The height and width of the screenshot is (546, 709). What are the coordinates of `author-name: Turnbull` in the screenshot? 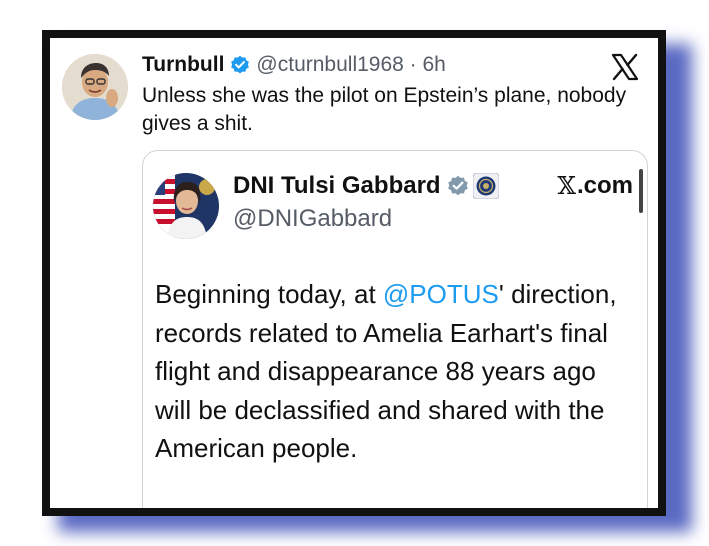 It's located at (183, 65).